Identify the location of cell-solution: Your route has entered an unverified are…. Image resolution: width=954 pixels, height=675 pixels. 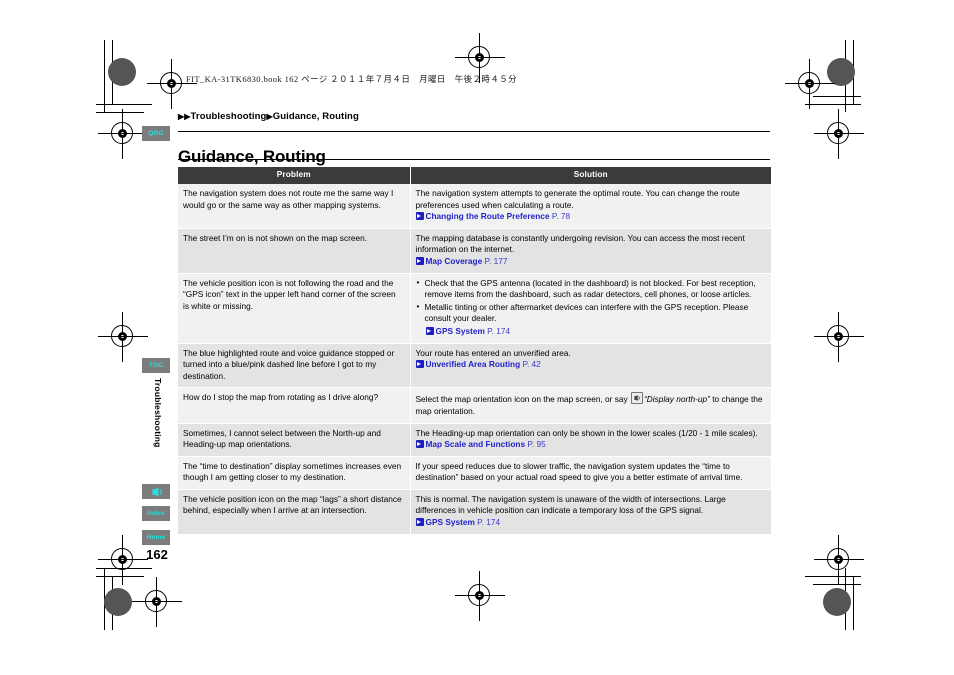
(590, 366).